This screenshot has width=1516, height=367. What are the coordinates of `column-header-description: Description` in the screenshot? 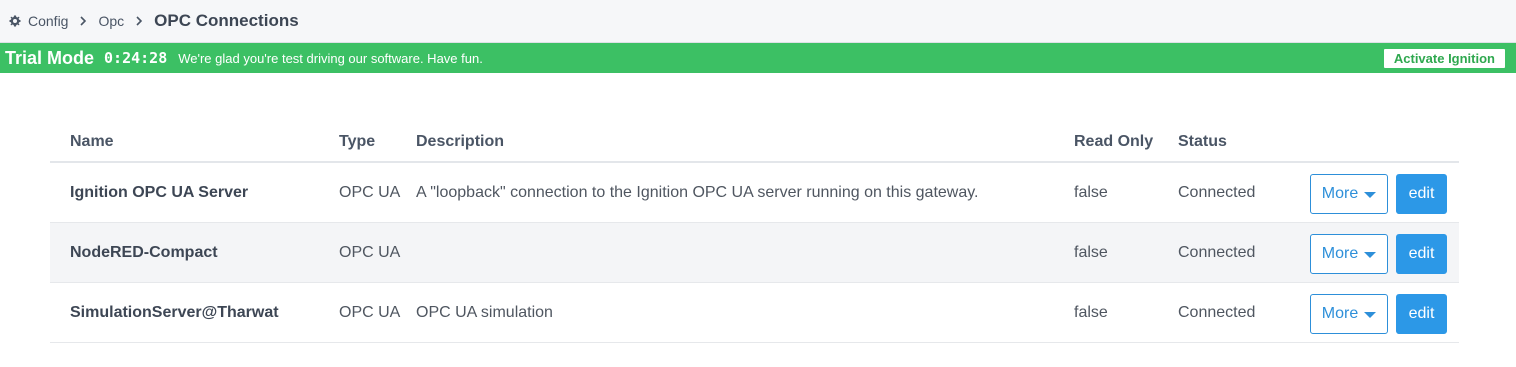 It's located at (460, 142).